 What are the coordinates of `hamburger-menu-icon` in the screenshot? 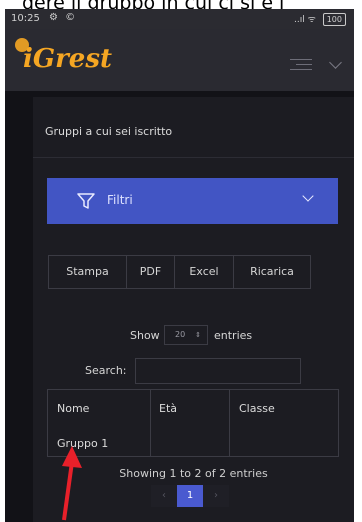 It's located at (301, 66).